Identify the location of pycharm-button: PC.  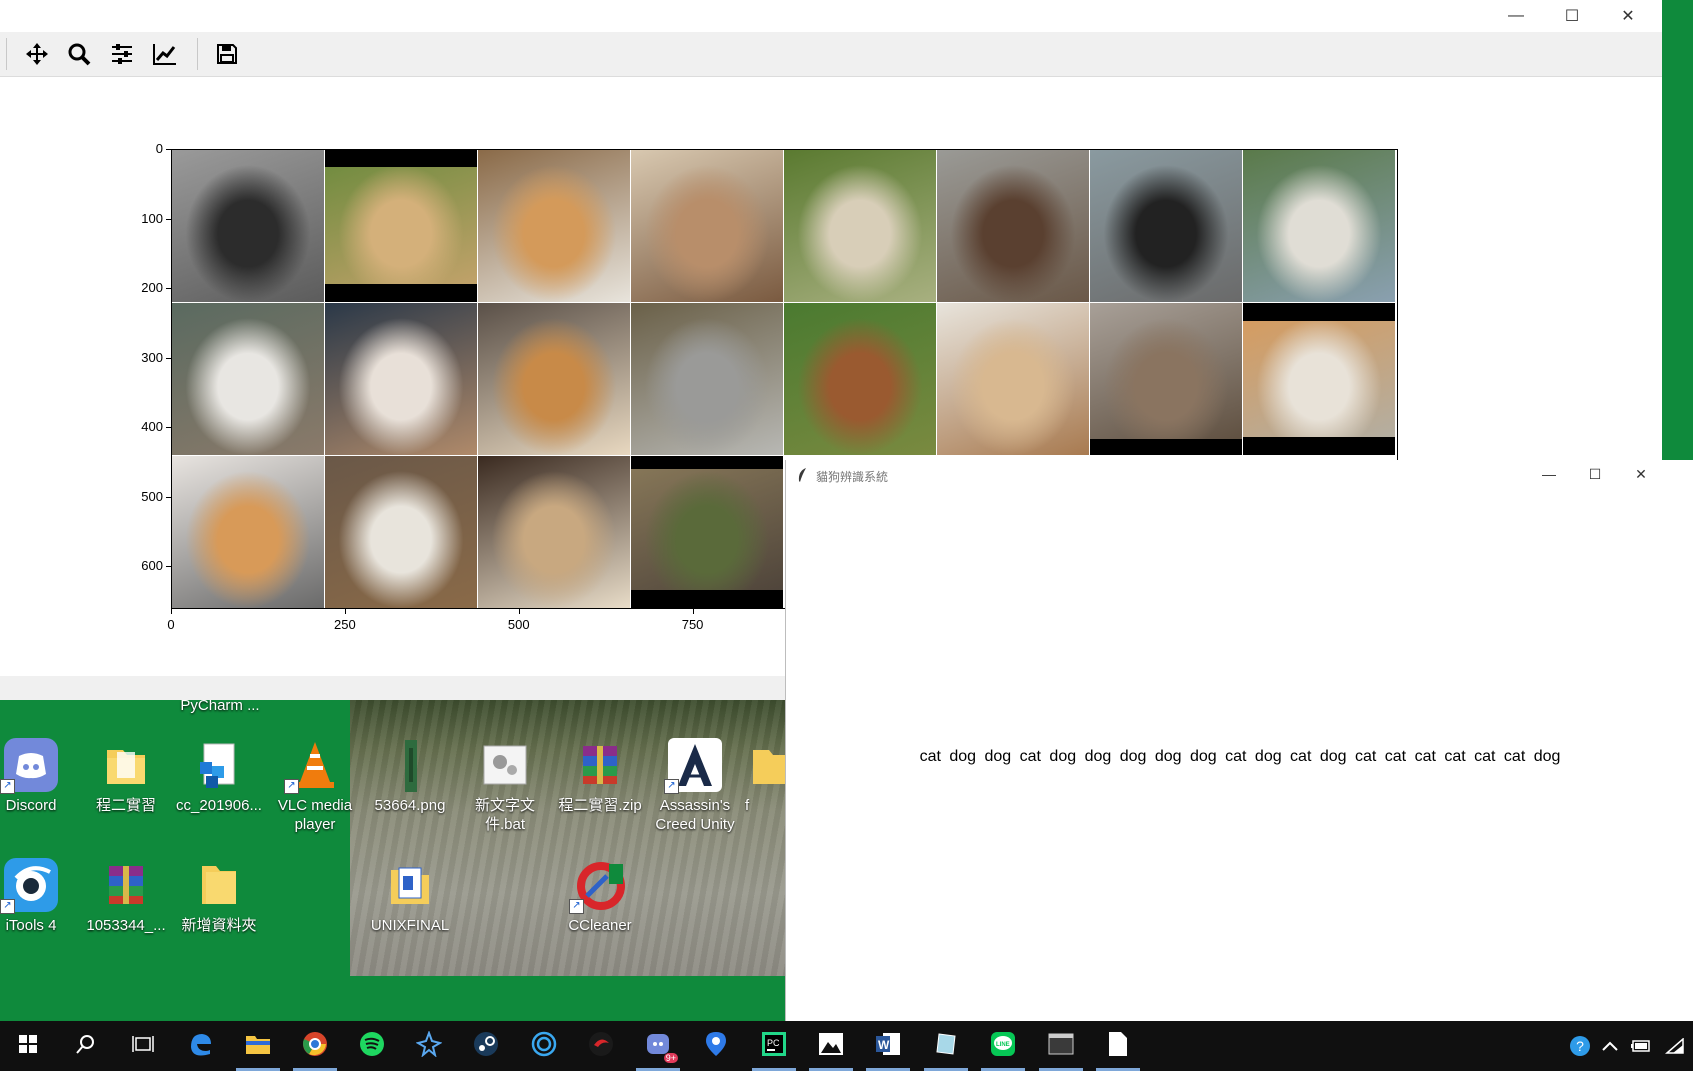
(774, 1046).